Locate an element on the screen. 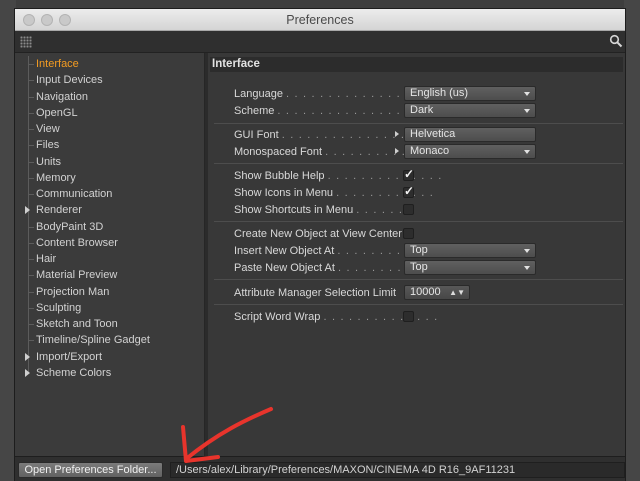  gui-font-selector: Helvetica is located at coordinates (470, 134).